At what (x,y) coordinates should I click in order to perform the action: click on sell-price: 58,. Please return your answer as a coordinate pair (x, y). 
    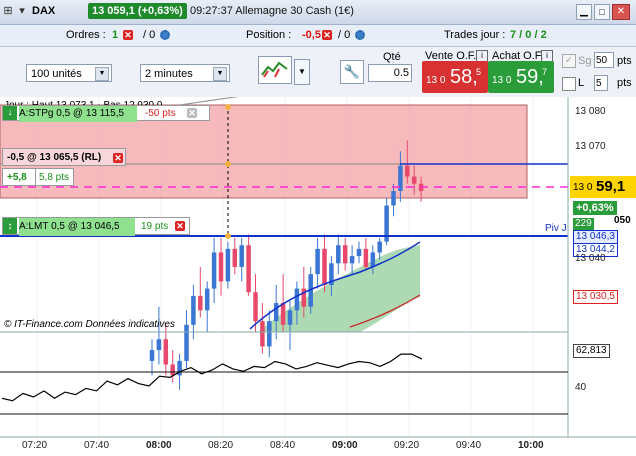
    Looking at the image, I should click on (464, 77).